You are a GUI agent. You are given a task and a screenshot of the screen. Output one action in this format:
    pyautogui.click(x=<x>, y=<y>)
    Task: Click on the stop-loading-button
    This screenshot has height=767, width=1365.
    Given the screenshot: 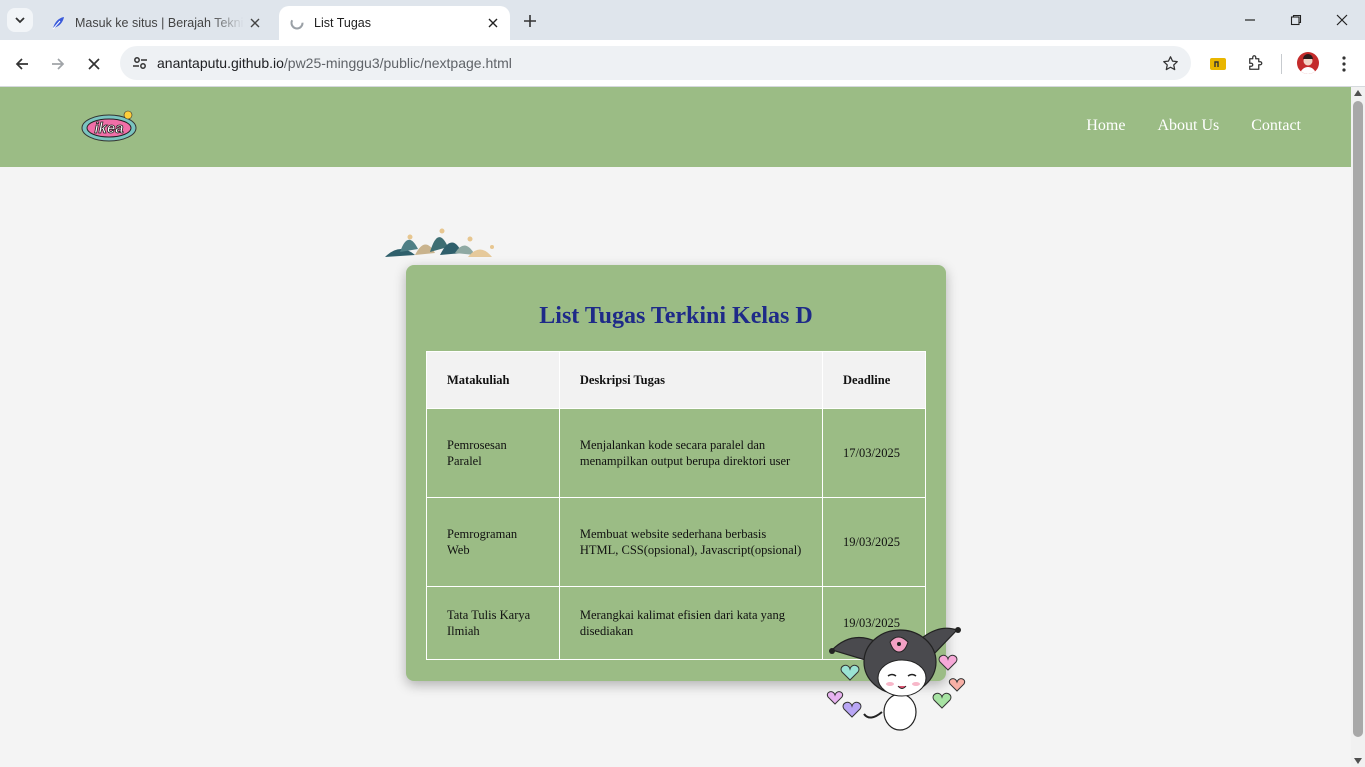 What is the action you would take?
    pyautogui.click(x=94, y=64)
    